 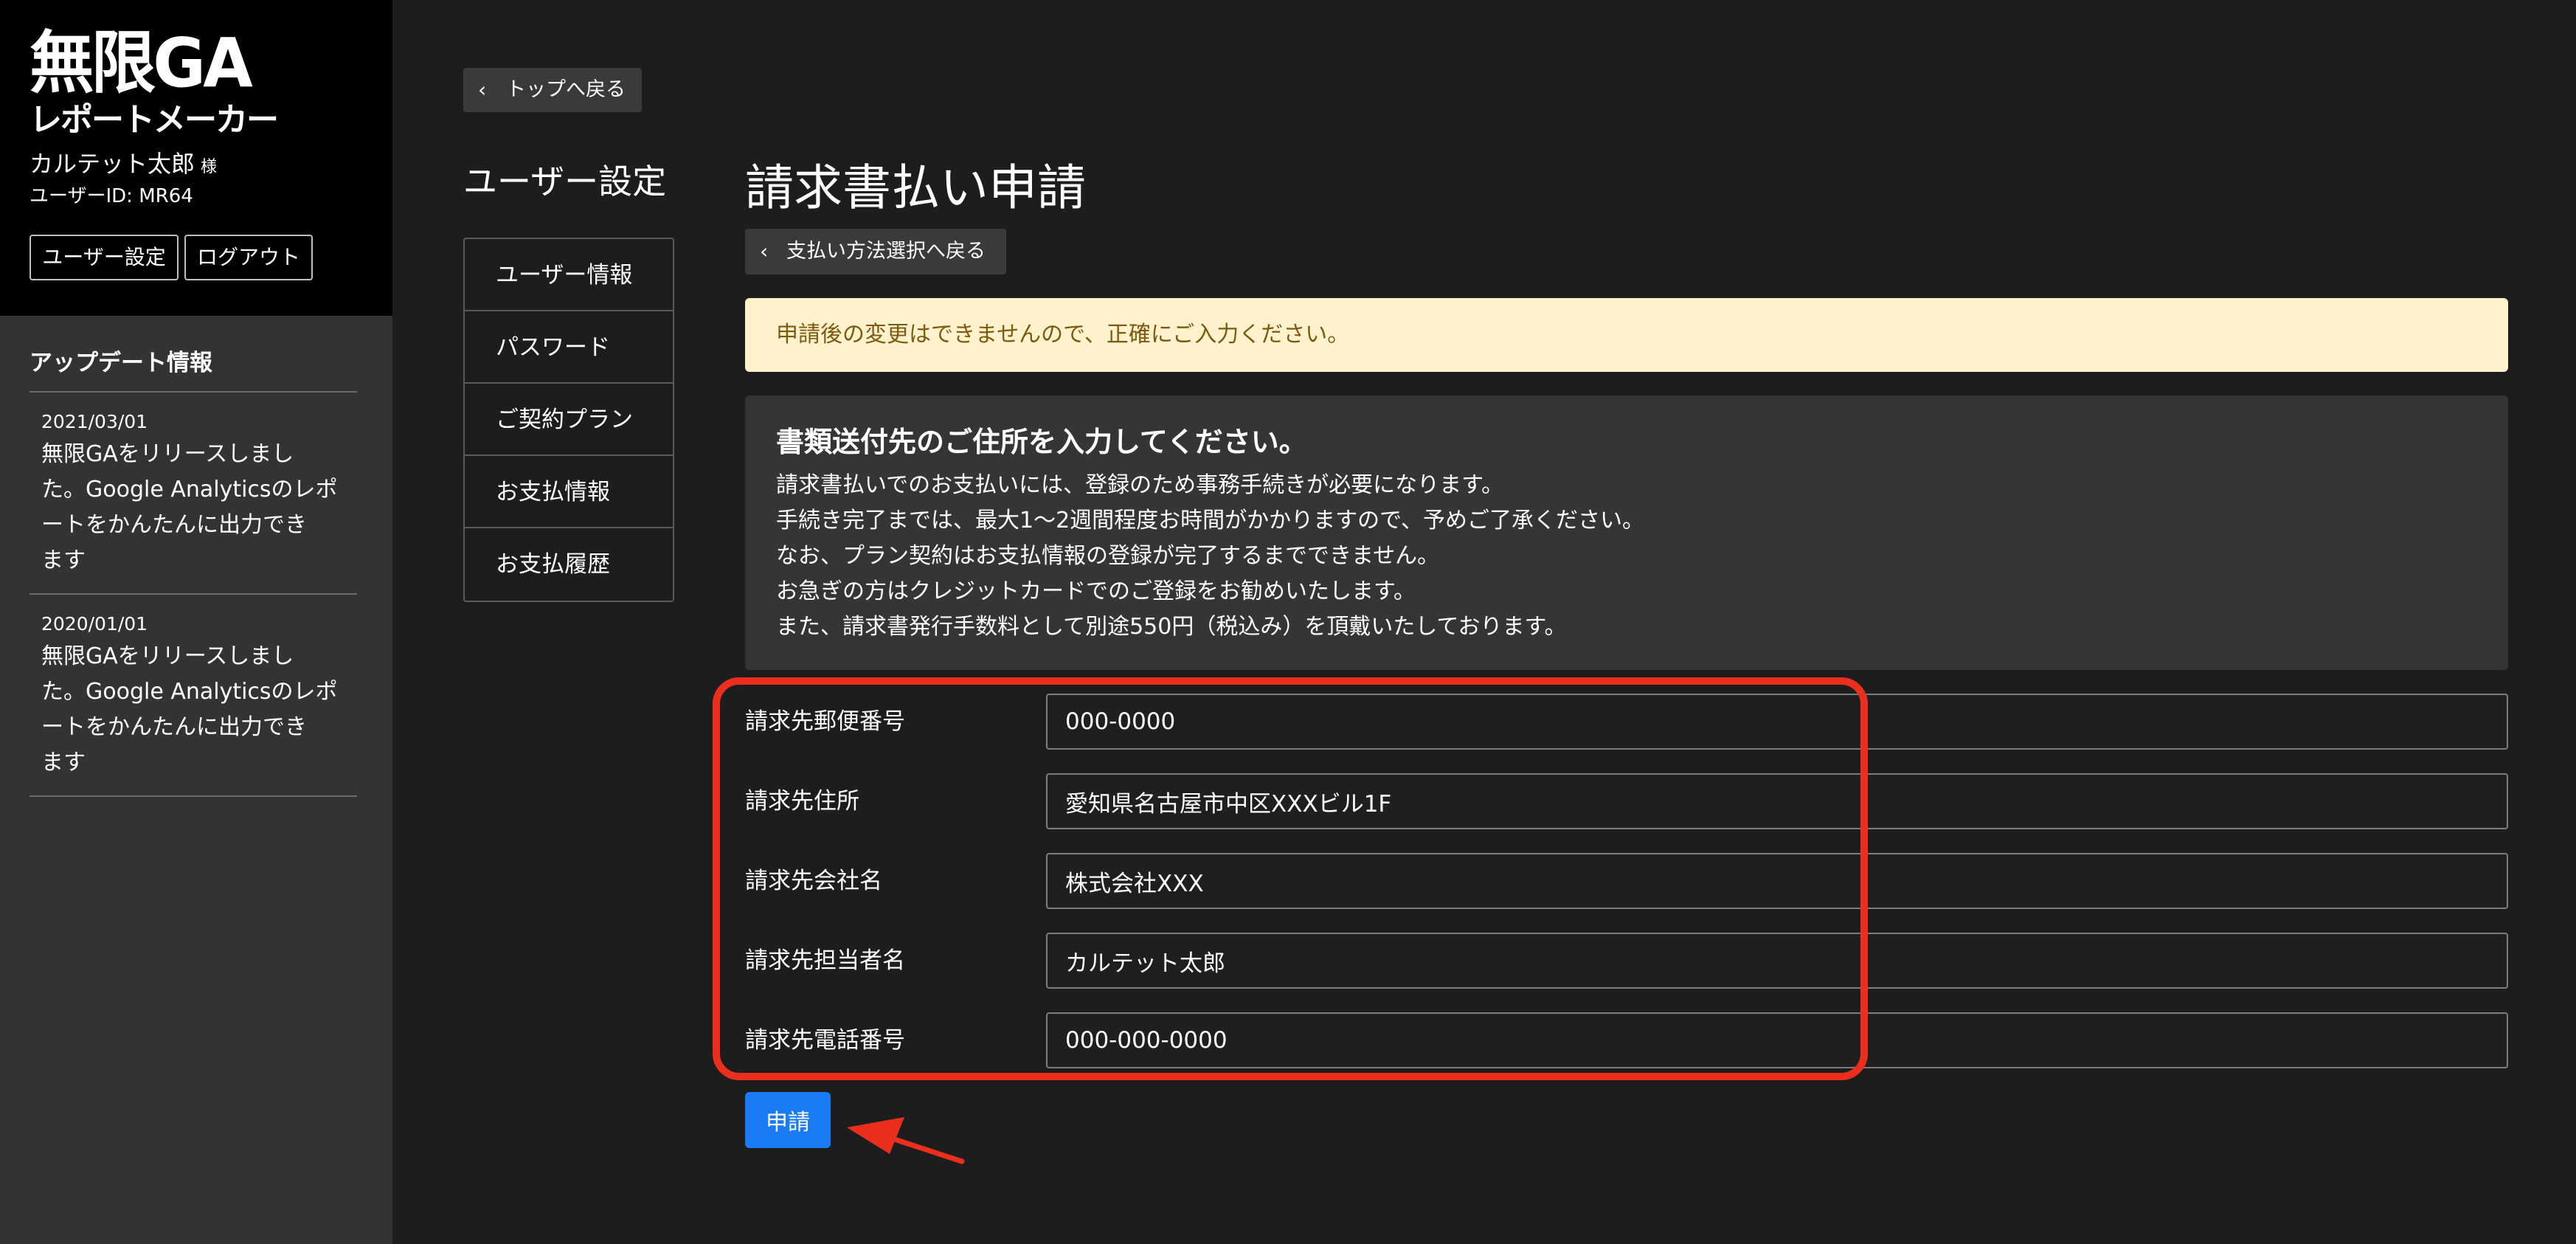 What do you see at coordinates (1171, 627) in the screenshot?
I see `info-line: また、請求書発行手数料として別途550円（税込み）を頂戴いたしております。` at bounding box center [1171, 627].